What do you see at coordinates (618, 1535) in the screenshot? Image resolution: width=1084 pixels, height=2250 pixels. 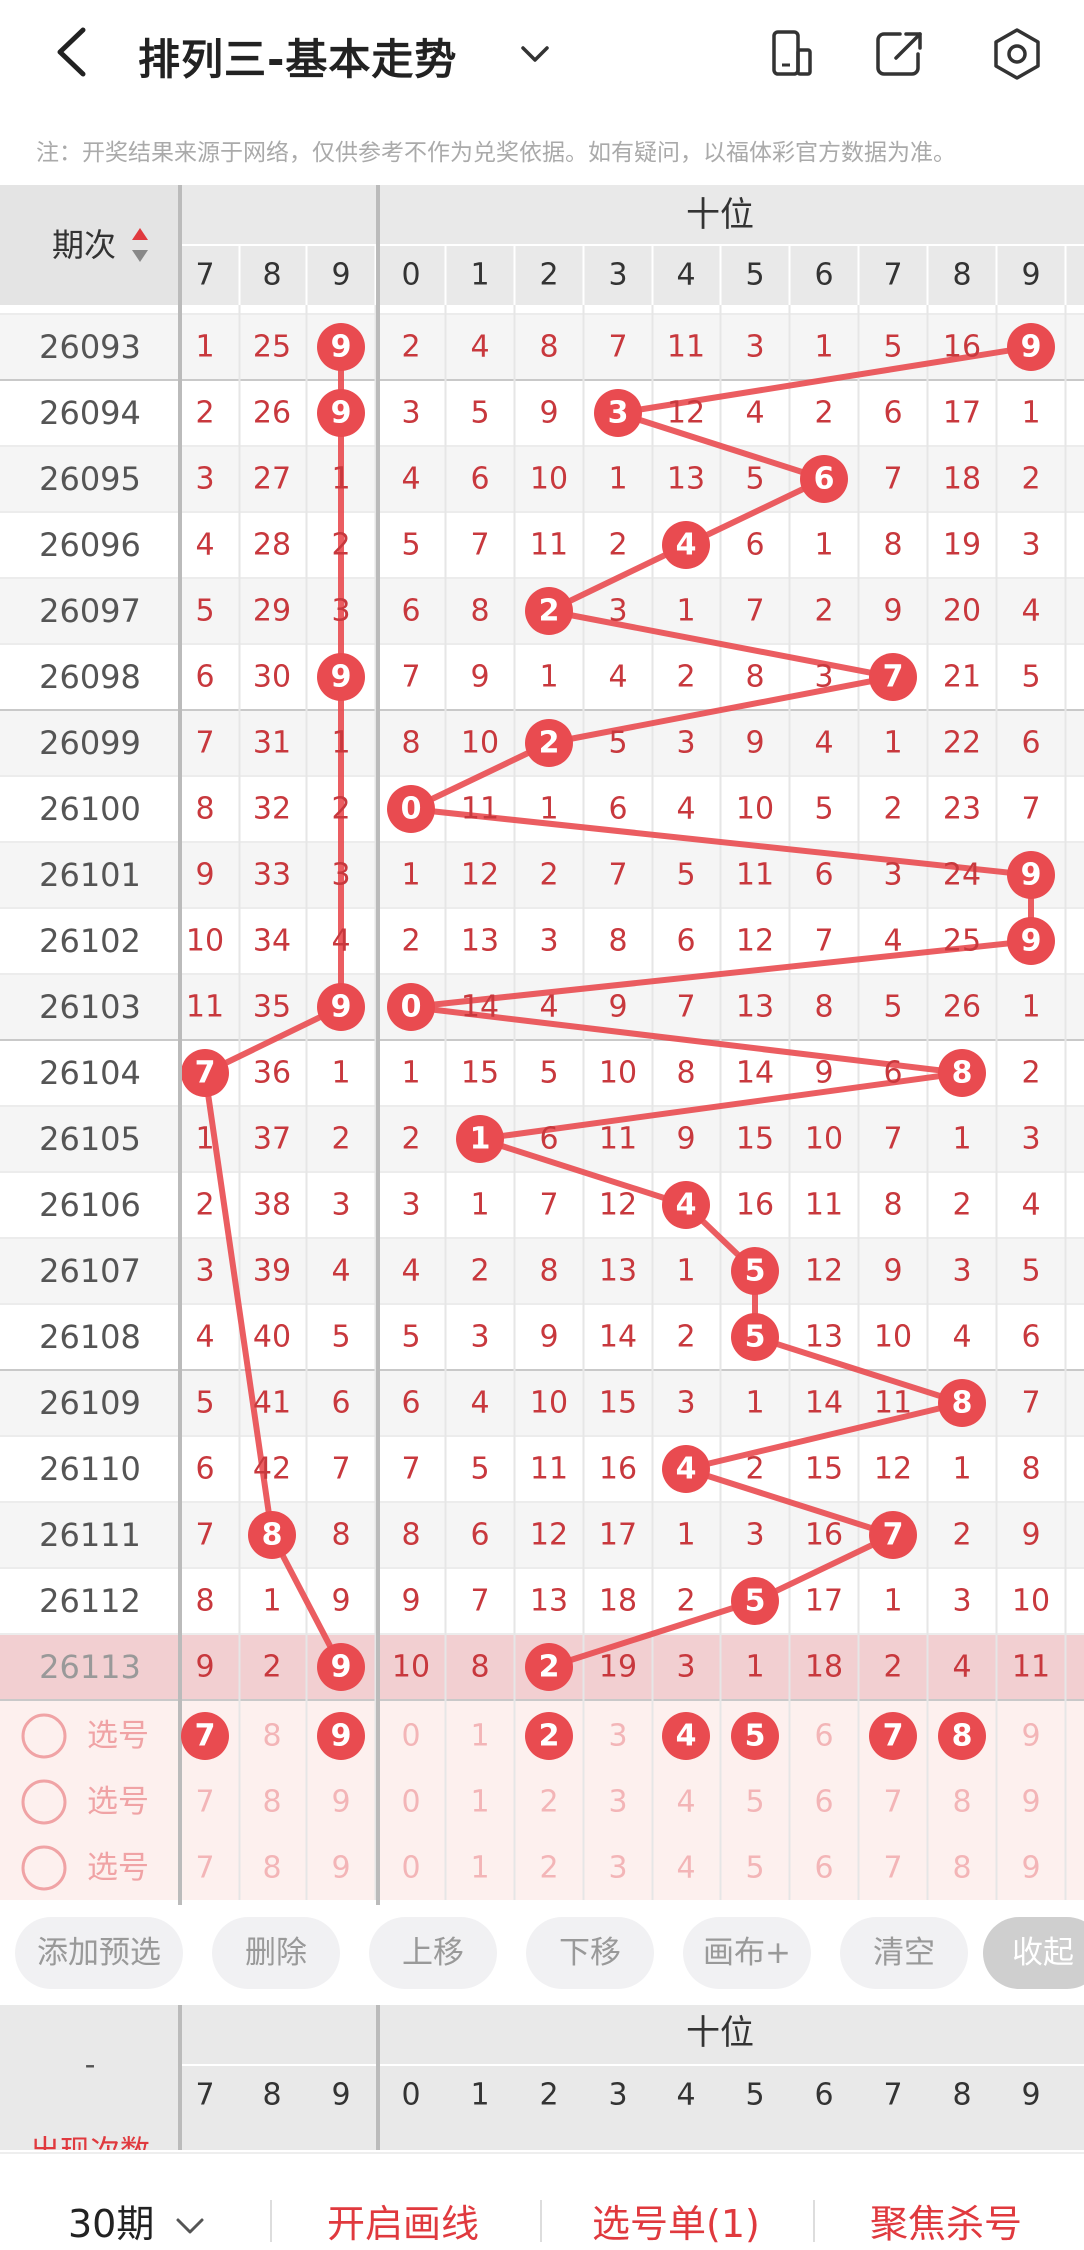 I see `omission-cell: 17` at bounding box center [618, 1535].